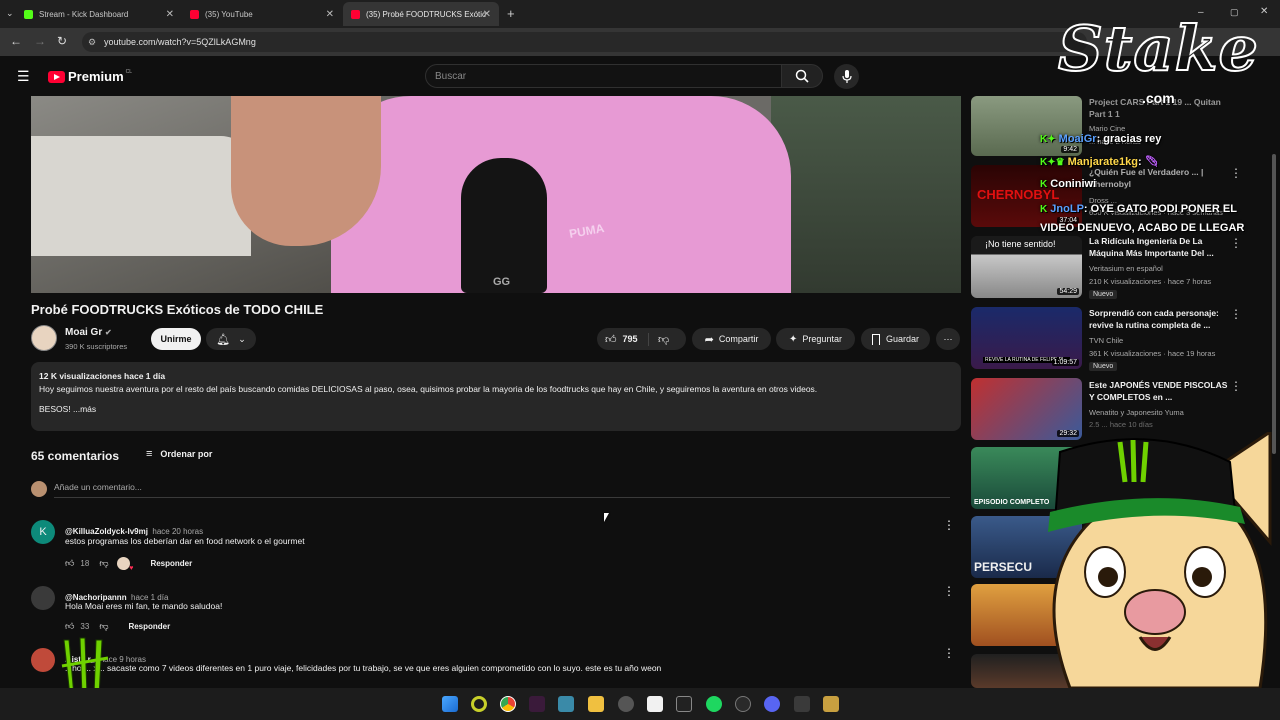 This screenshot has width=1280, height=720. Describe the element at coordinates (1158, 48) in the screenshot. I see `stake-logo-text: Stake` at that location.